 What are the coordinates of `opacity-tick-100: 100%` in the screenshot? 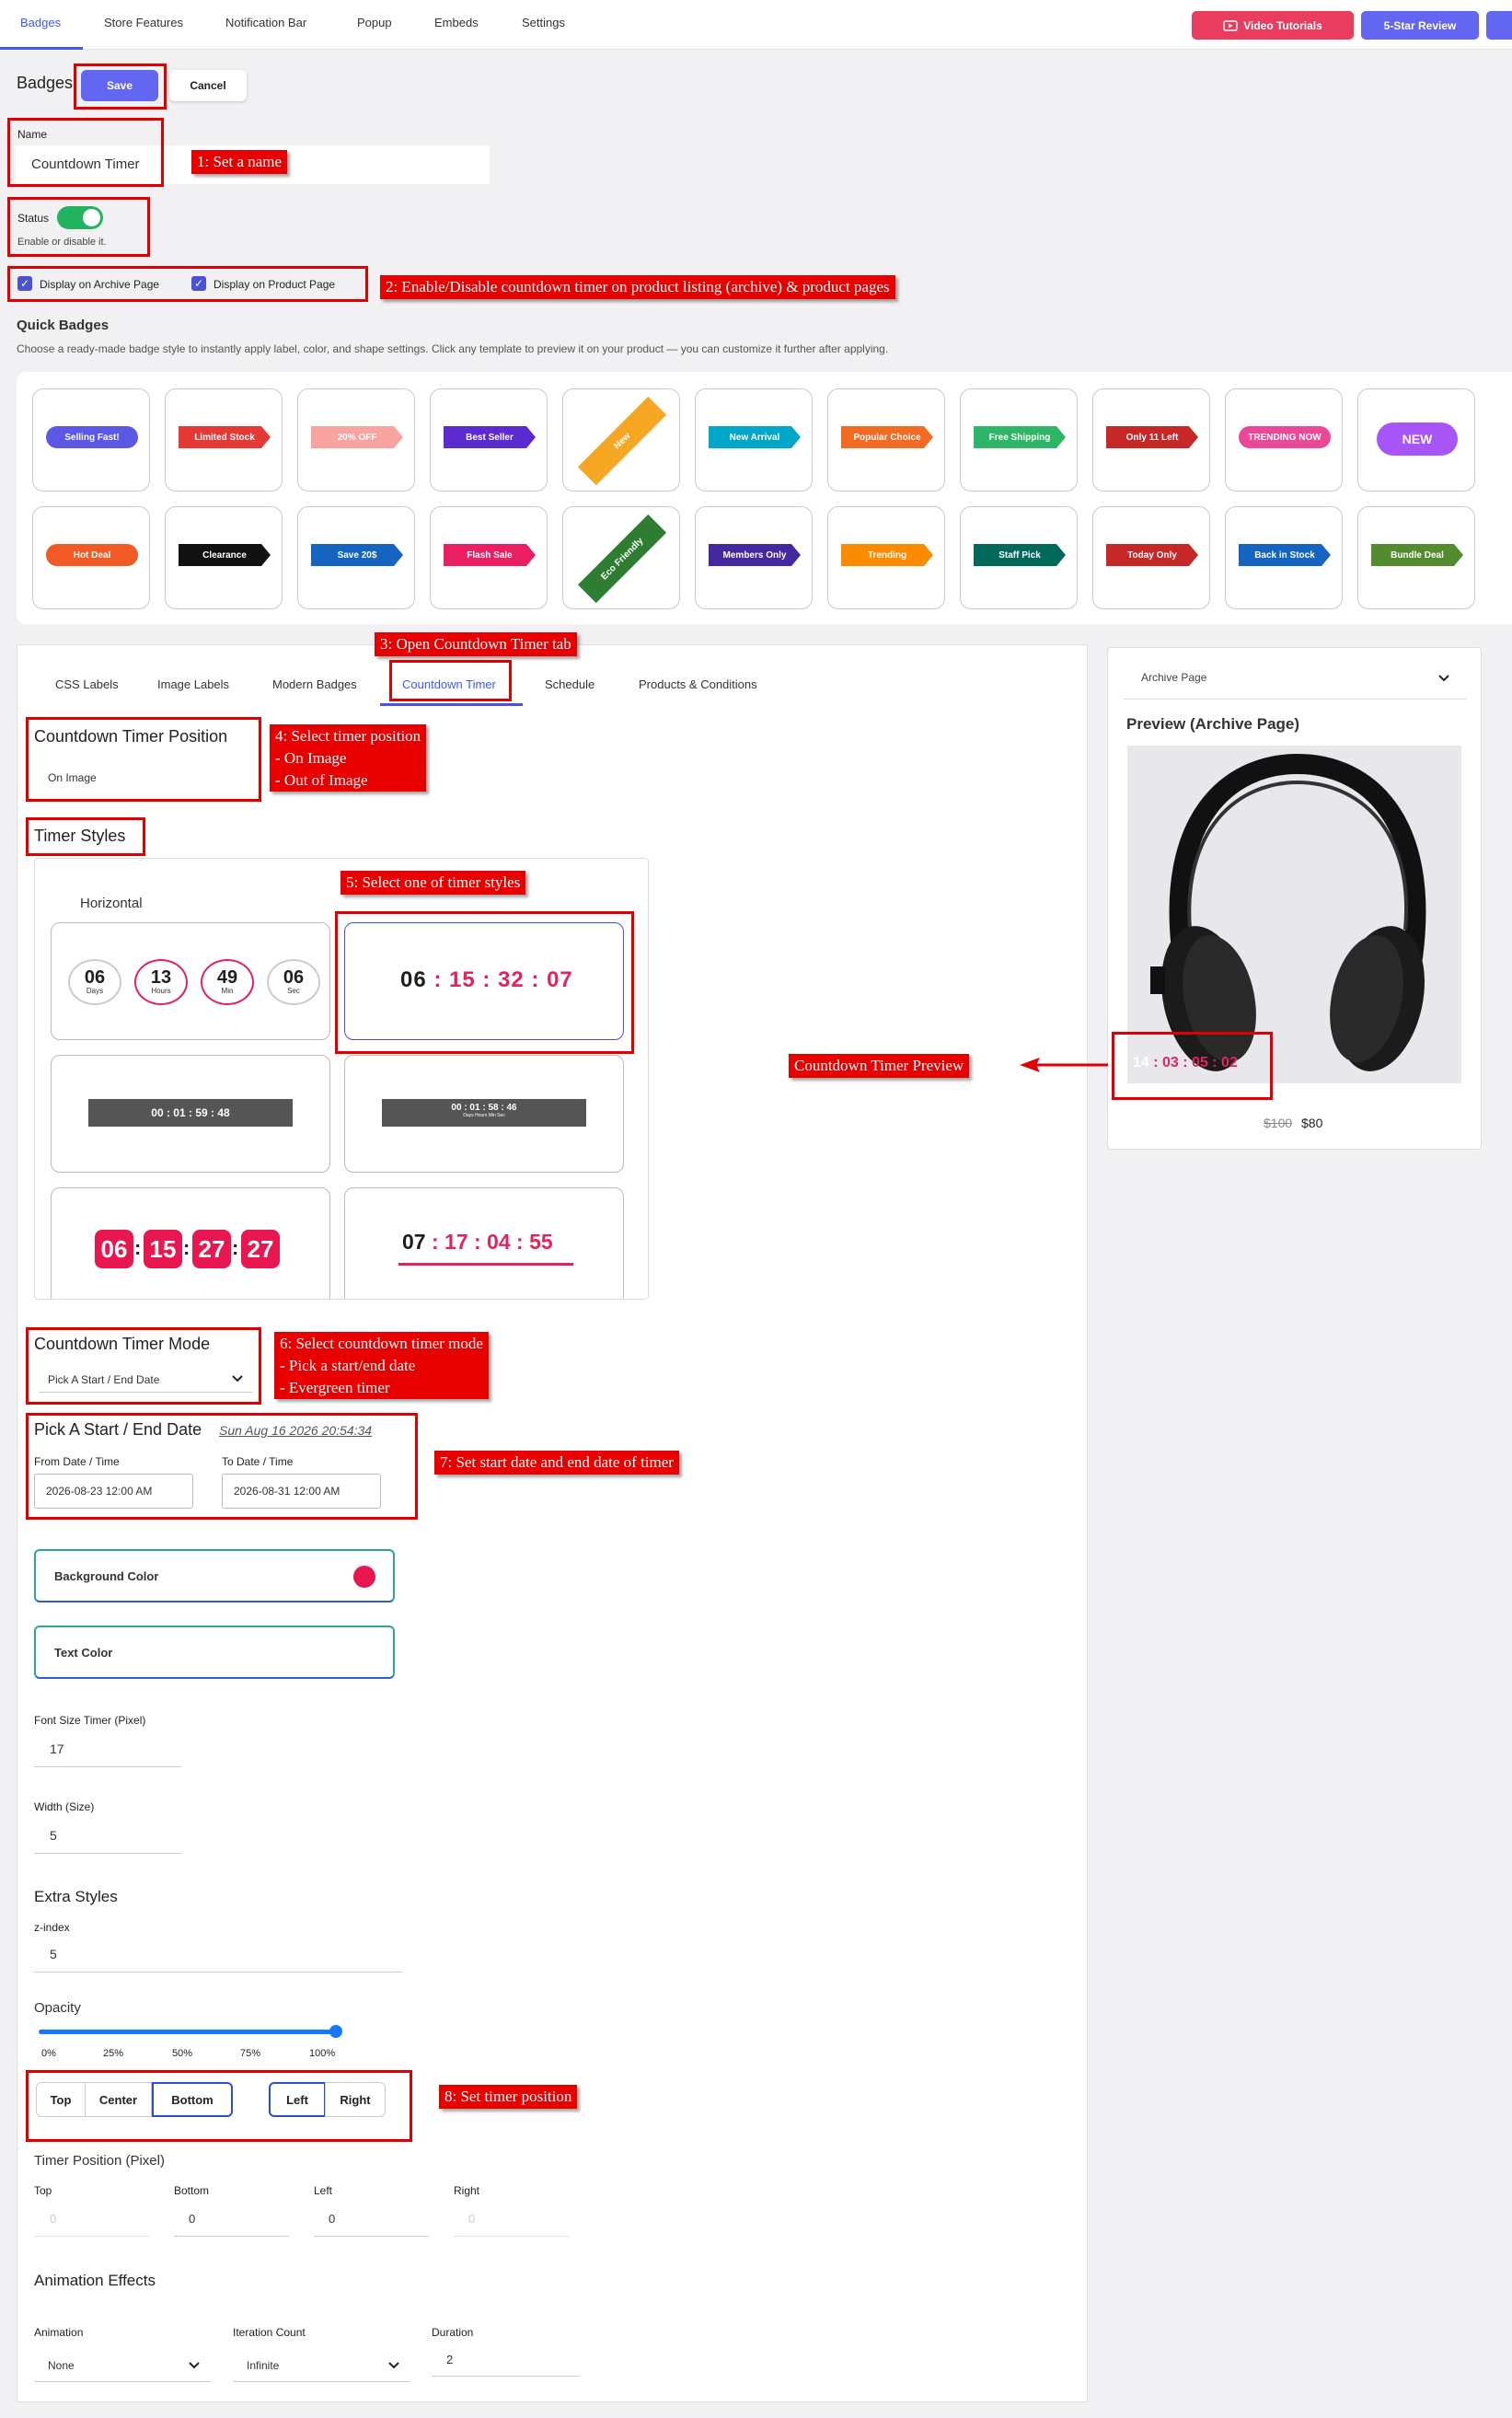 It's located at (322, 2053).